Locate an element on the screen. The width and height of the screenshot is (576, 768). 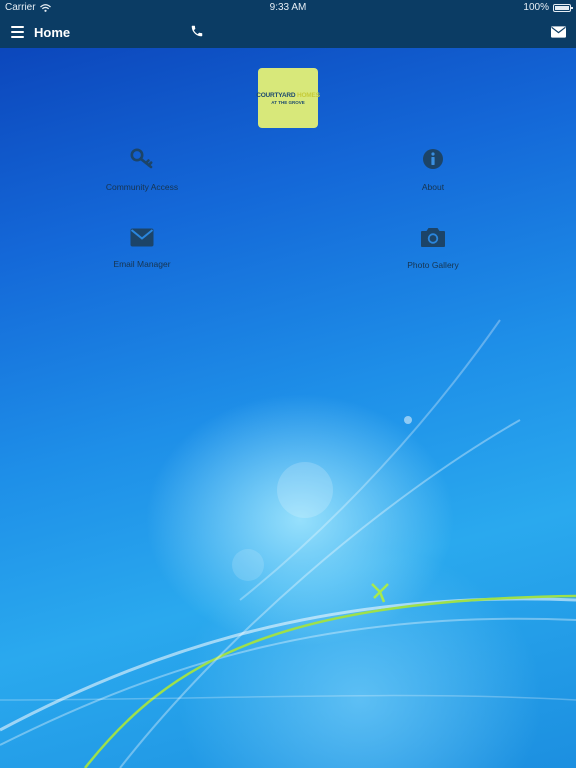
logo-text-line1: COURTYARD HOMES is located at coordinates (288, 95).